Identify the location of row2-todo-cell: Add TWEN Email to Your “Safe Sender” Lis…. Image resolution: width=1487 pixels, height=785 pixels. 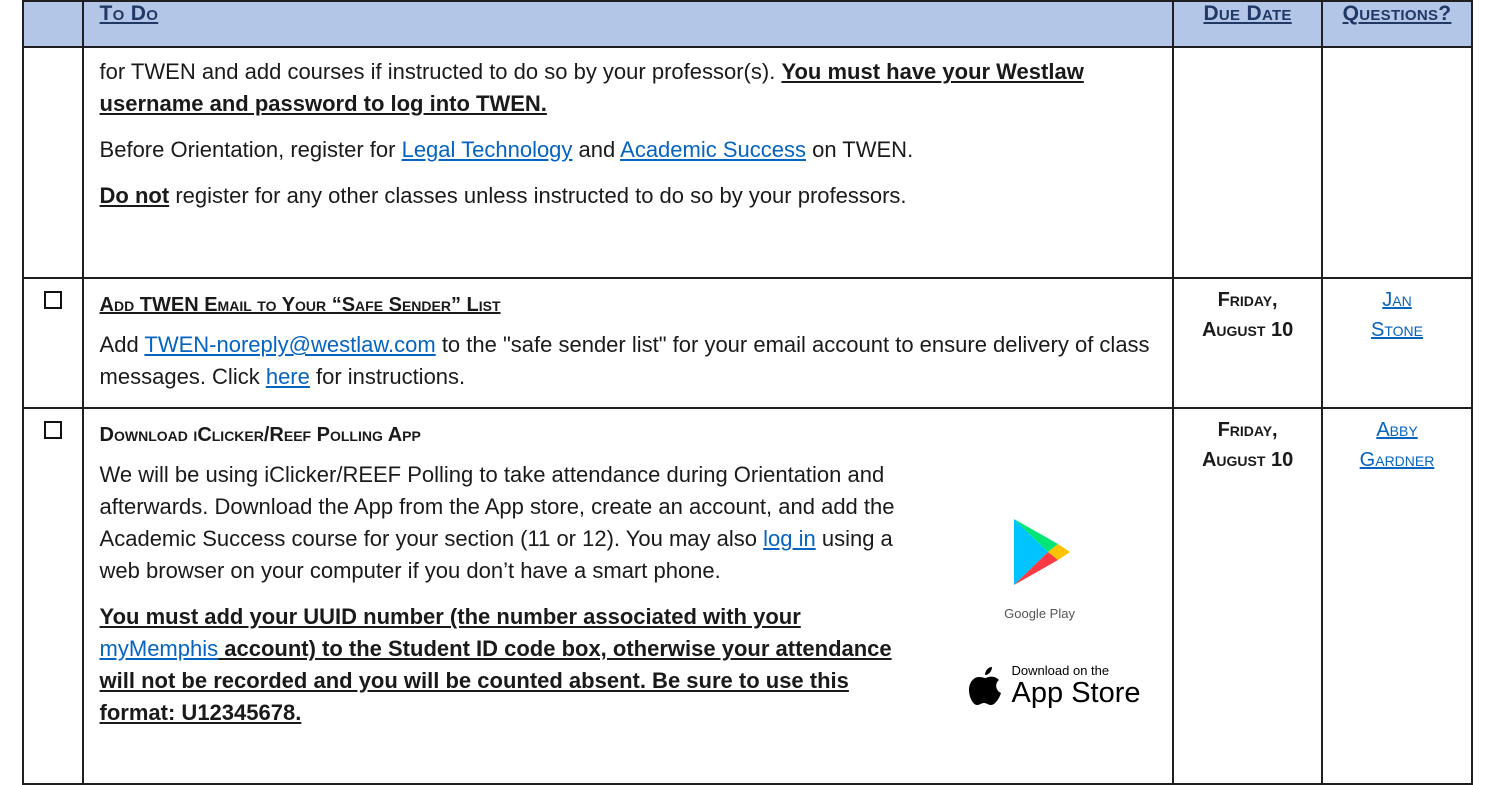
(628, 343).